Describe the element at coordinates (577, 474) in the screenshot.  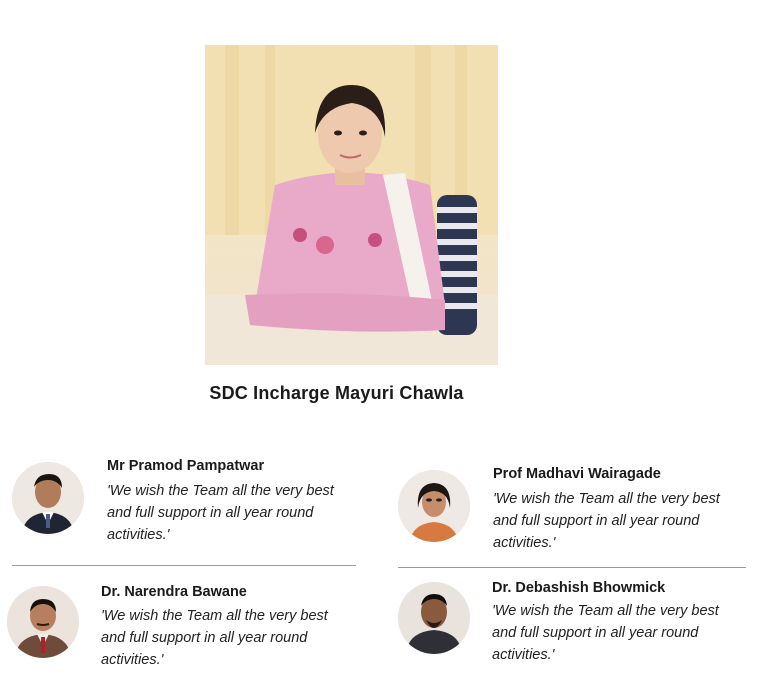
I see `member-name: Prof Madhavi Wairagade` at that location.